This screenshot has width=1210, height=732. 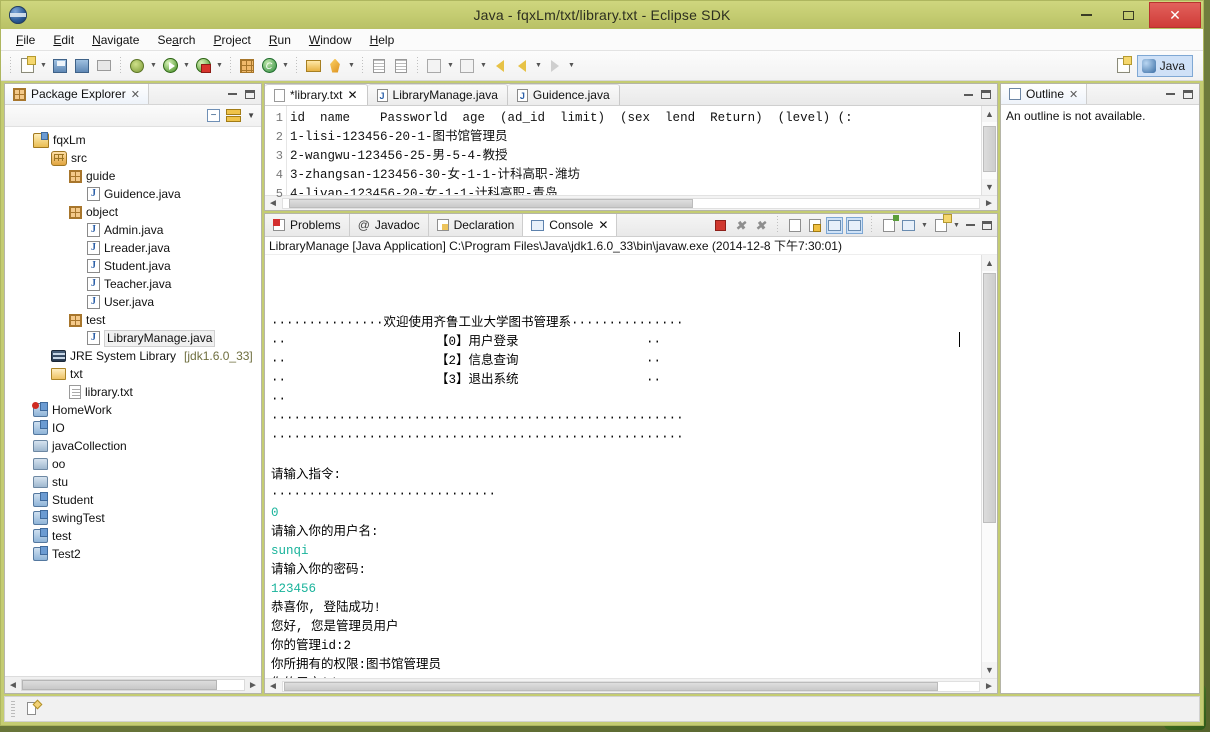 What do you see at coordinates (483, 66) in the screenshot?
I see `open-declaration-dropdown-icon: ▼` at bounding box center [483, 66].